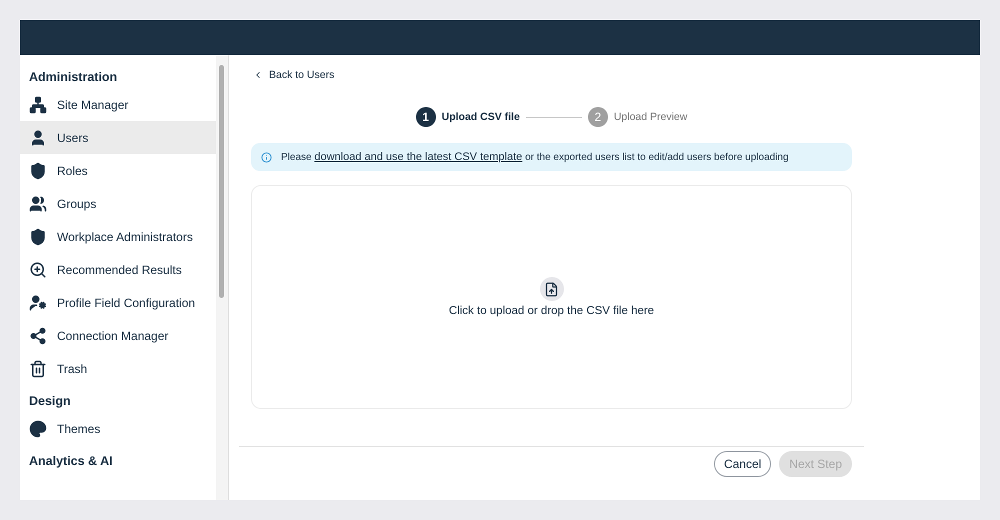  What do you see at coordinates (118, 368) in the screenshot?
I see `sidebar-item: Trash` at bounding box center [118, 368].